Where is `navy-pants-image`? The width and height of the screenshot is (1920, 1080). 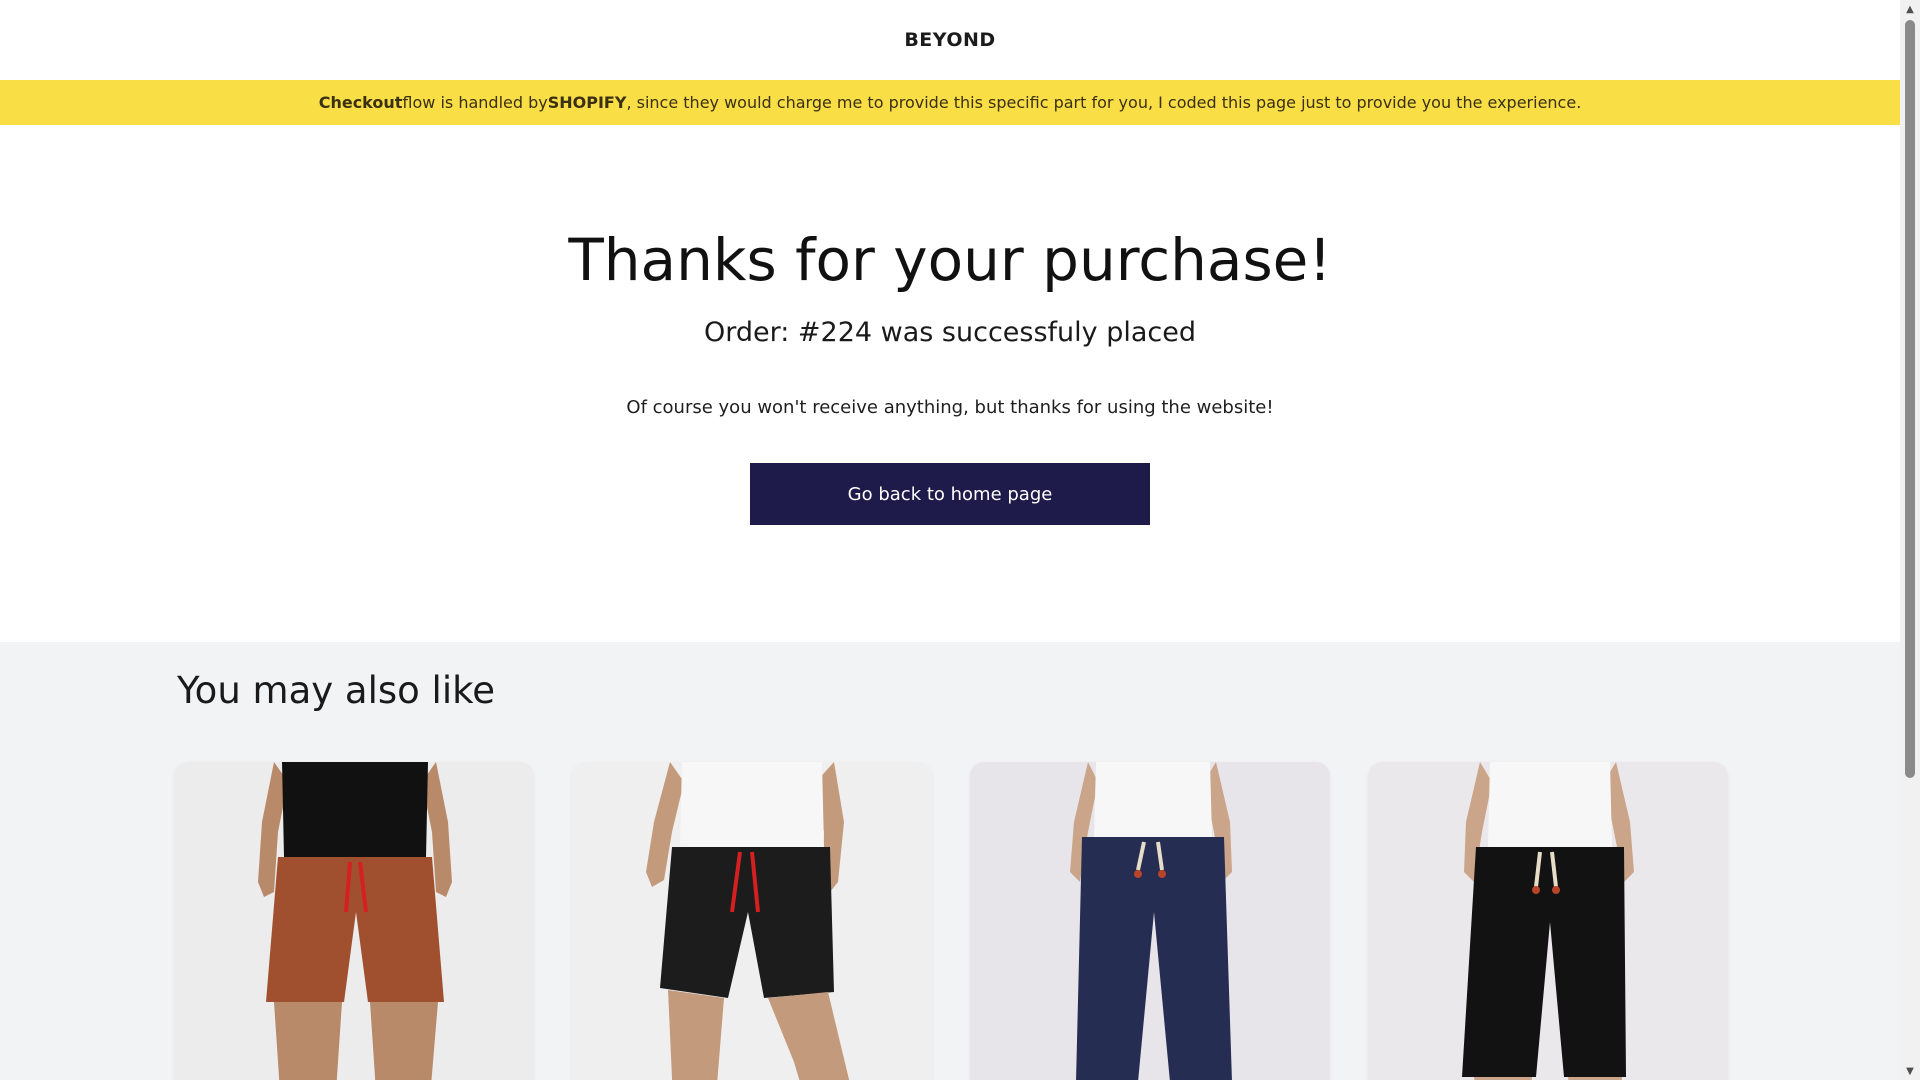 navy-pants-image is located at coordinates (1150, 921).